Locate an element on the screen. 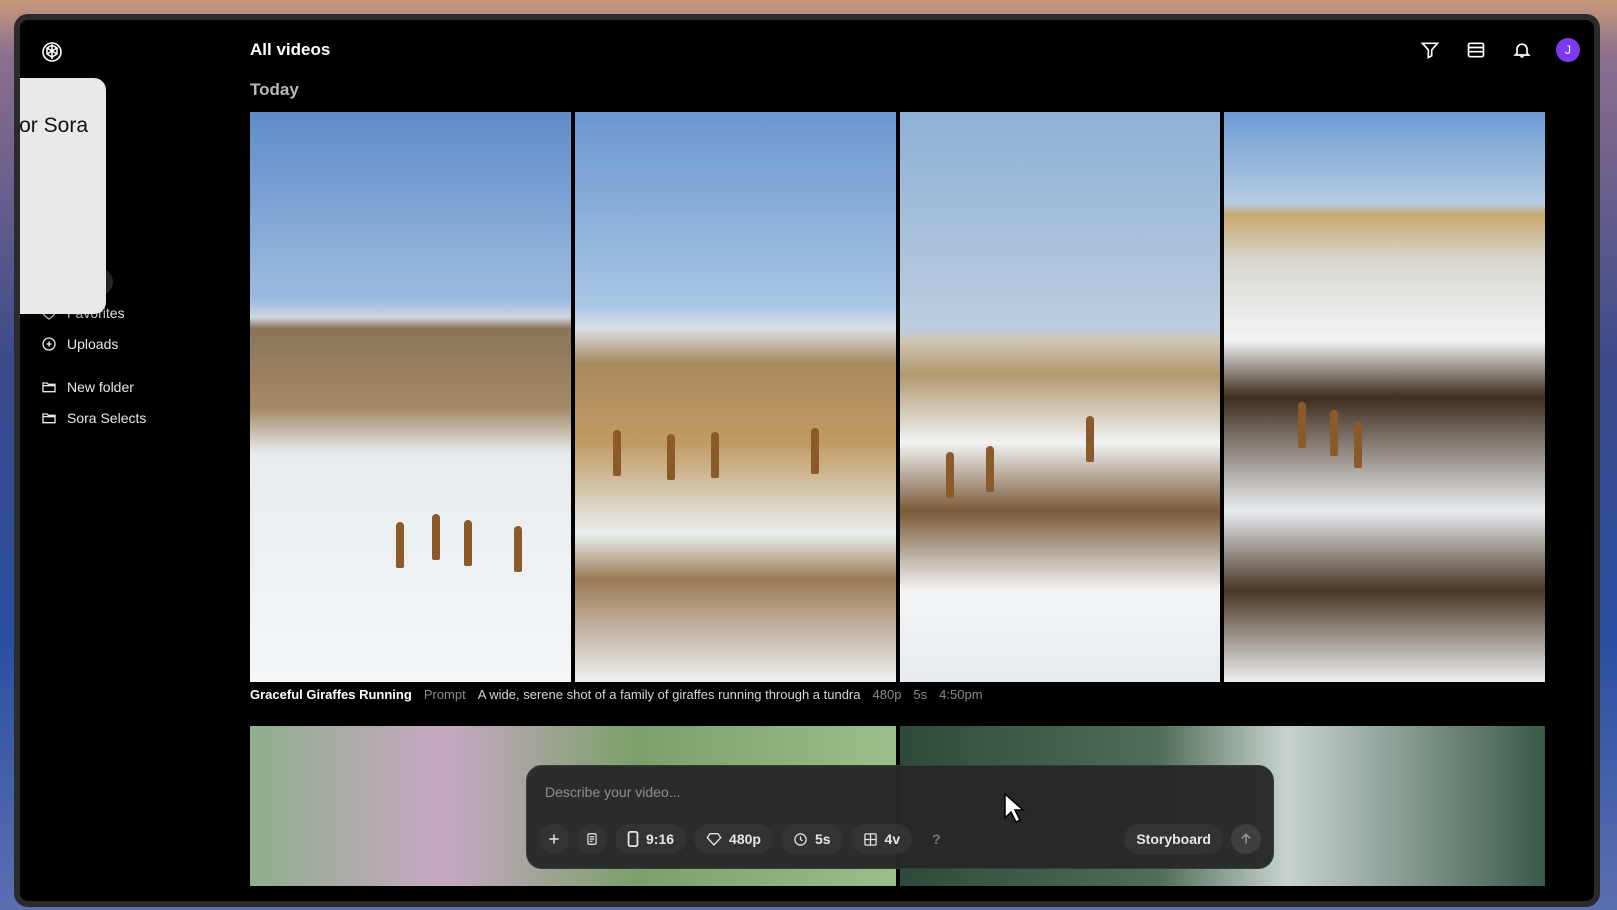 Image resolution: width=1617 pixels, height=910 pixels. aspect-ratio-button: 9:16 is located at coordinates (651, 839).